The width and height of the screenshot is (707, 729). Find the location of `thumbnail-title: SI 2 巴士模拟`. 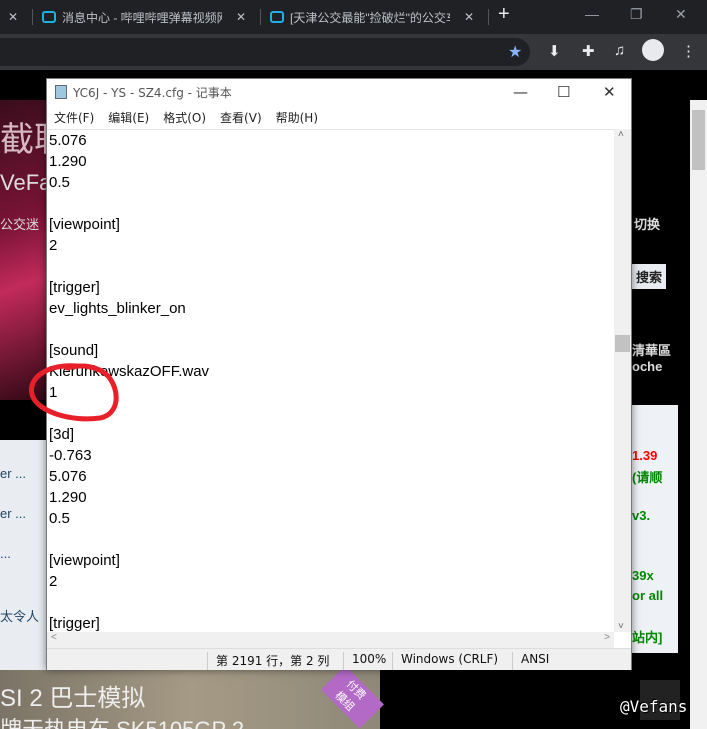

thumbnail-title: SI 2 巴士模拟 is located at coordinates (73, 698).